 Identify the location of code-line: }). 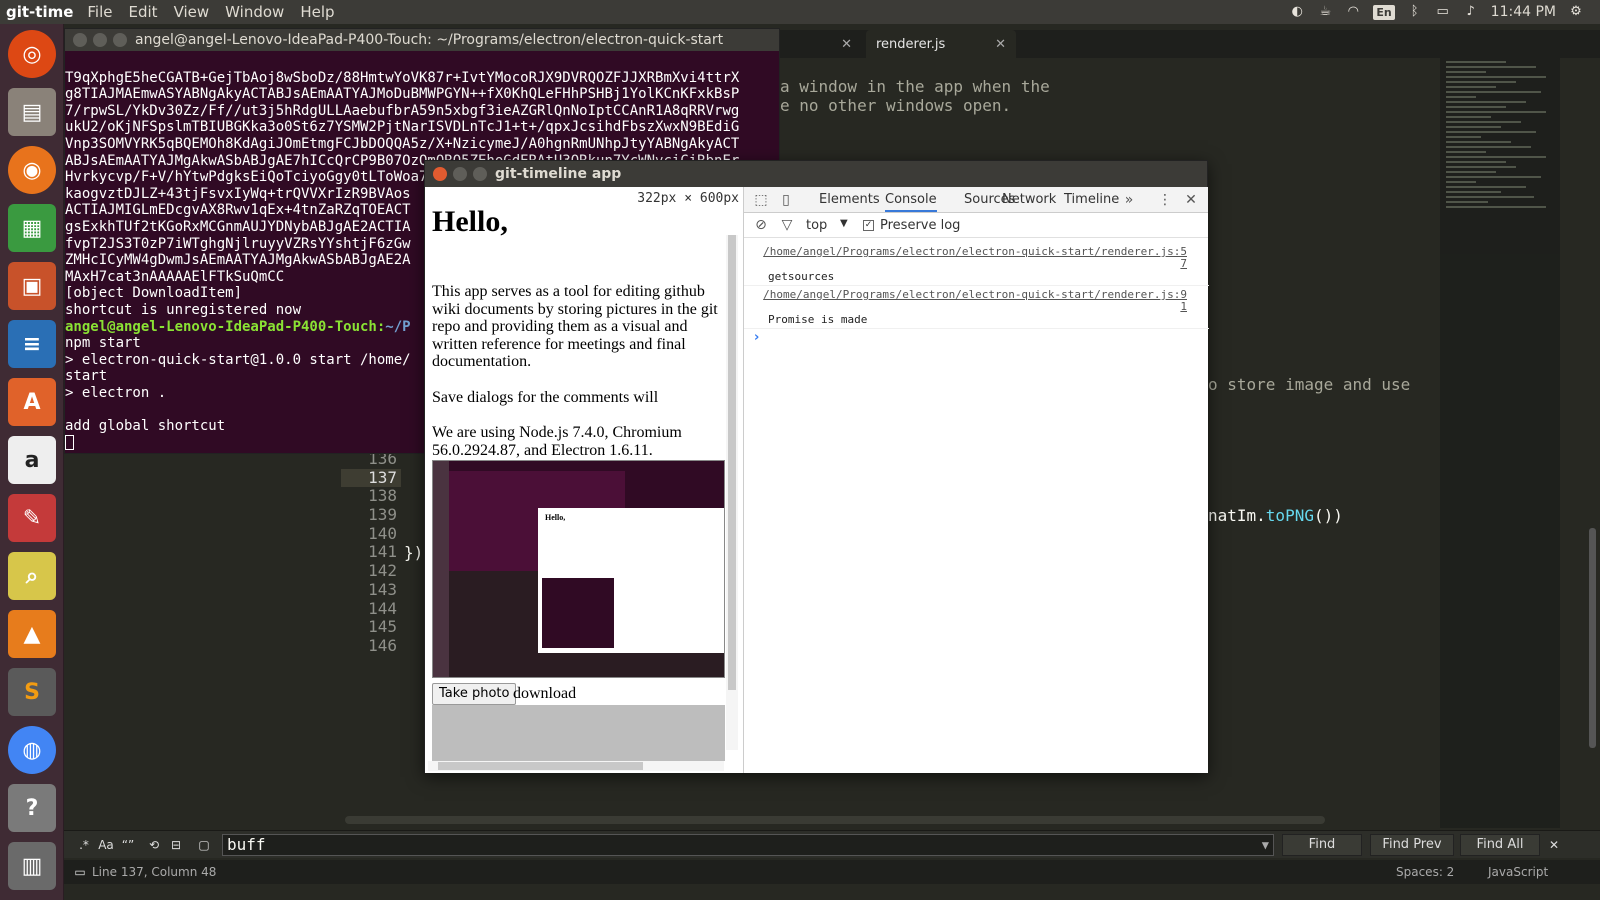
(414, 552).